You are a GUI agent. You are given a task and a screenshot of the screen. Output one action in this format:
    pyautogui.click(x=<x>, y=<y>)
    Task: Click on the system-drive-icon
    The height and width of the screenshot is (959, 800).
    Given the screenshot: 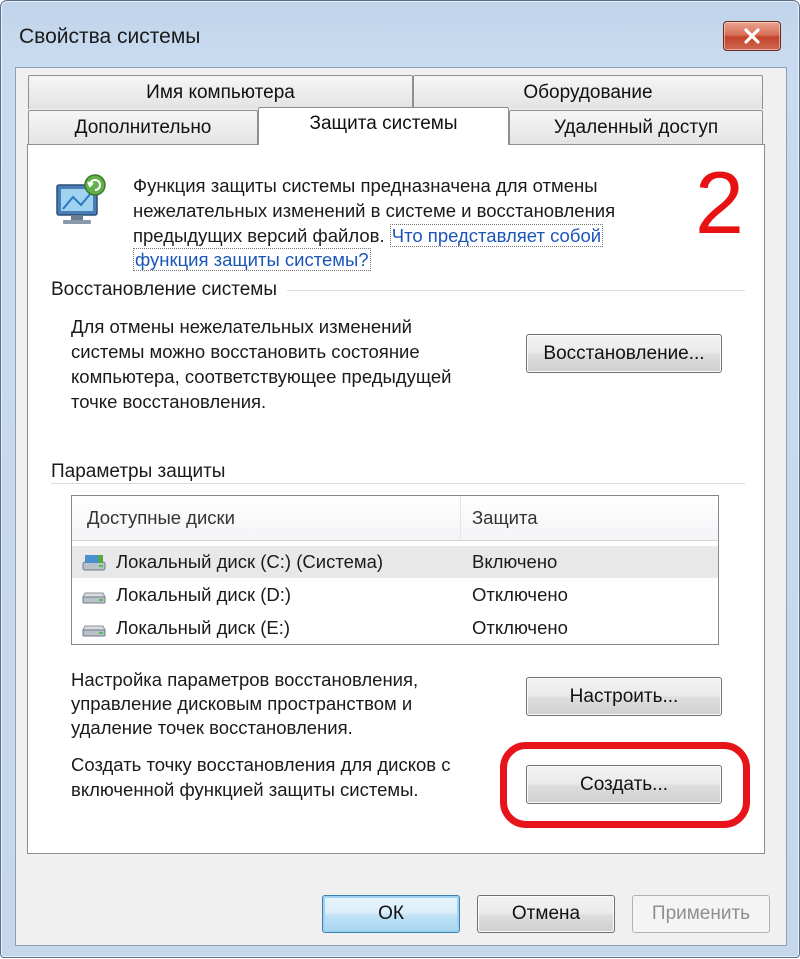 What is the action you would take?
    pyautogui.click(x=94, y=563)
    